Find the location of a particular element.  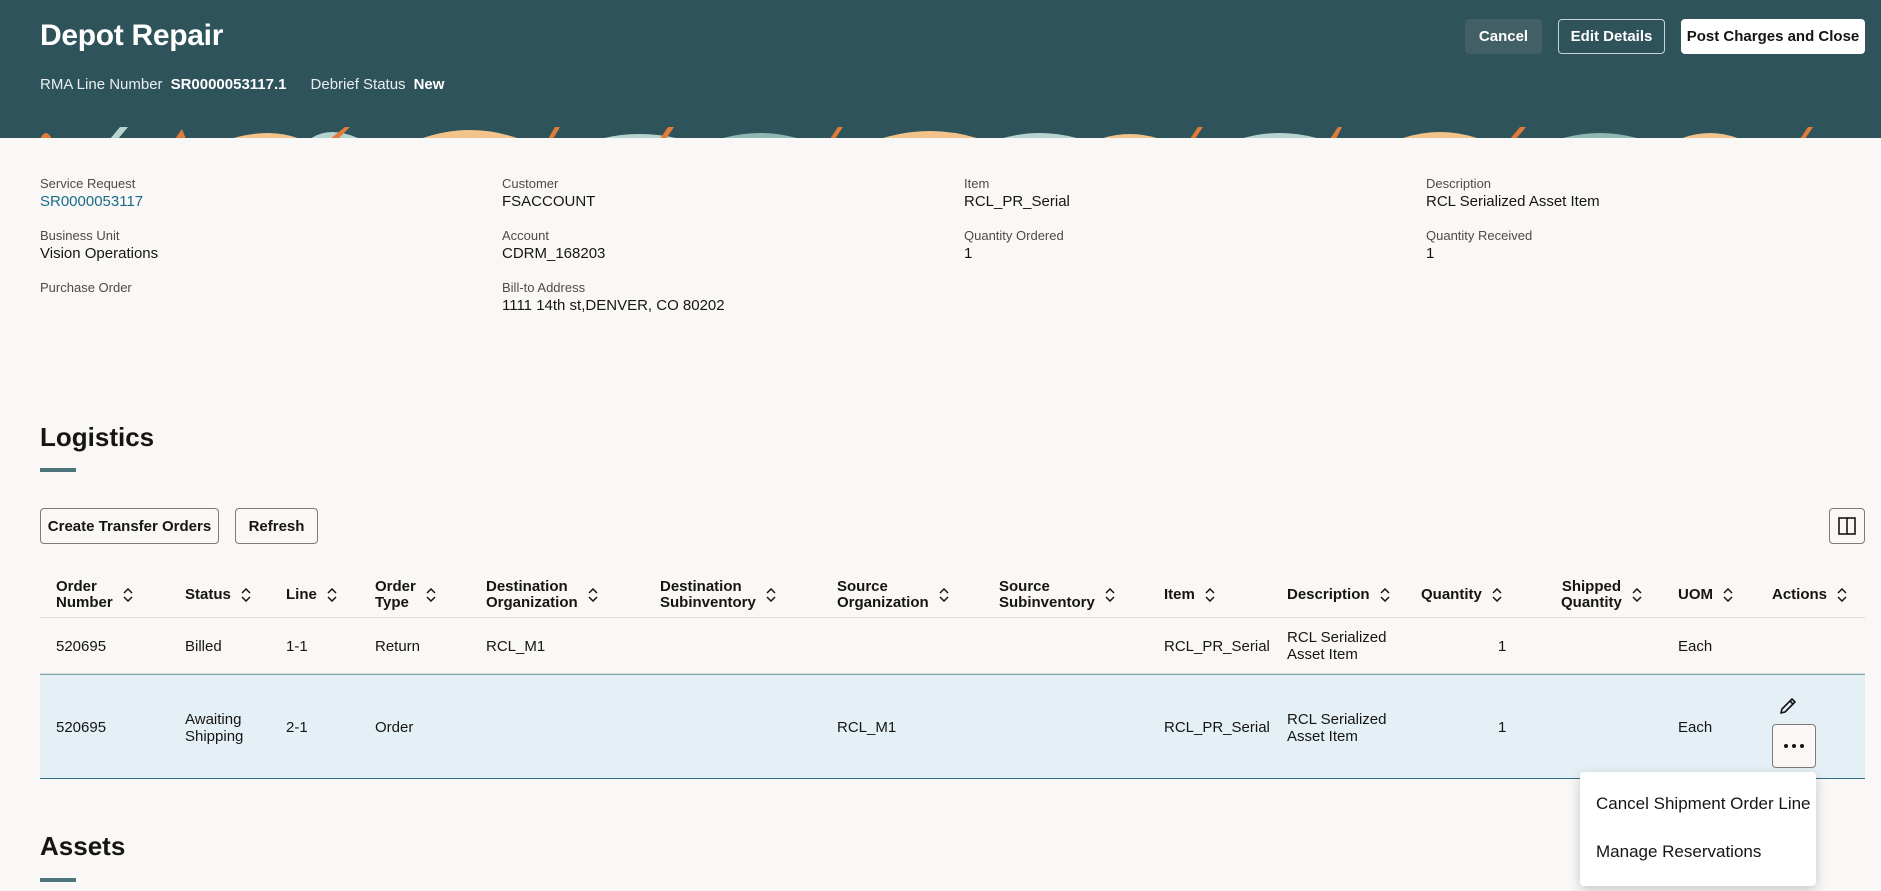

item-field: Item RCL_PR_Serial is located at coordinates (1017, 193).